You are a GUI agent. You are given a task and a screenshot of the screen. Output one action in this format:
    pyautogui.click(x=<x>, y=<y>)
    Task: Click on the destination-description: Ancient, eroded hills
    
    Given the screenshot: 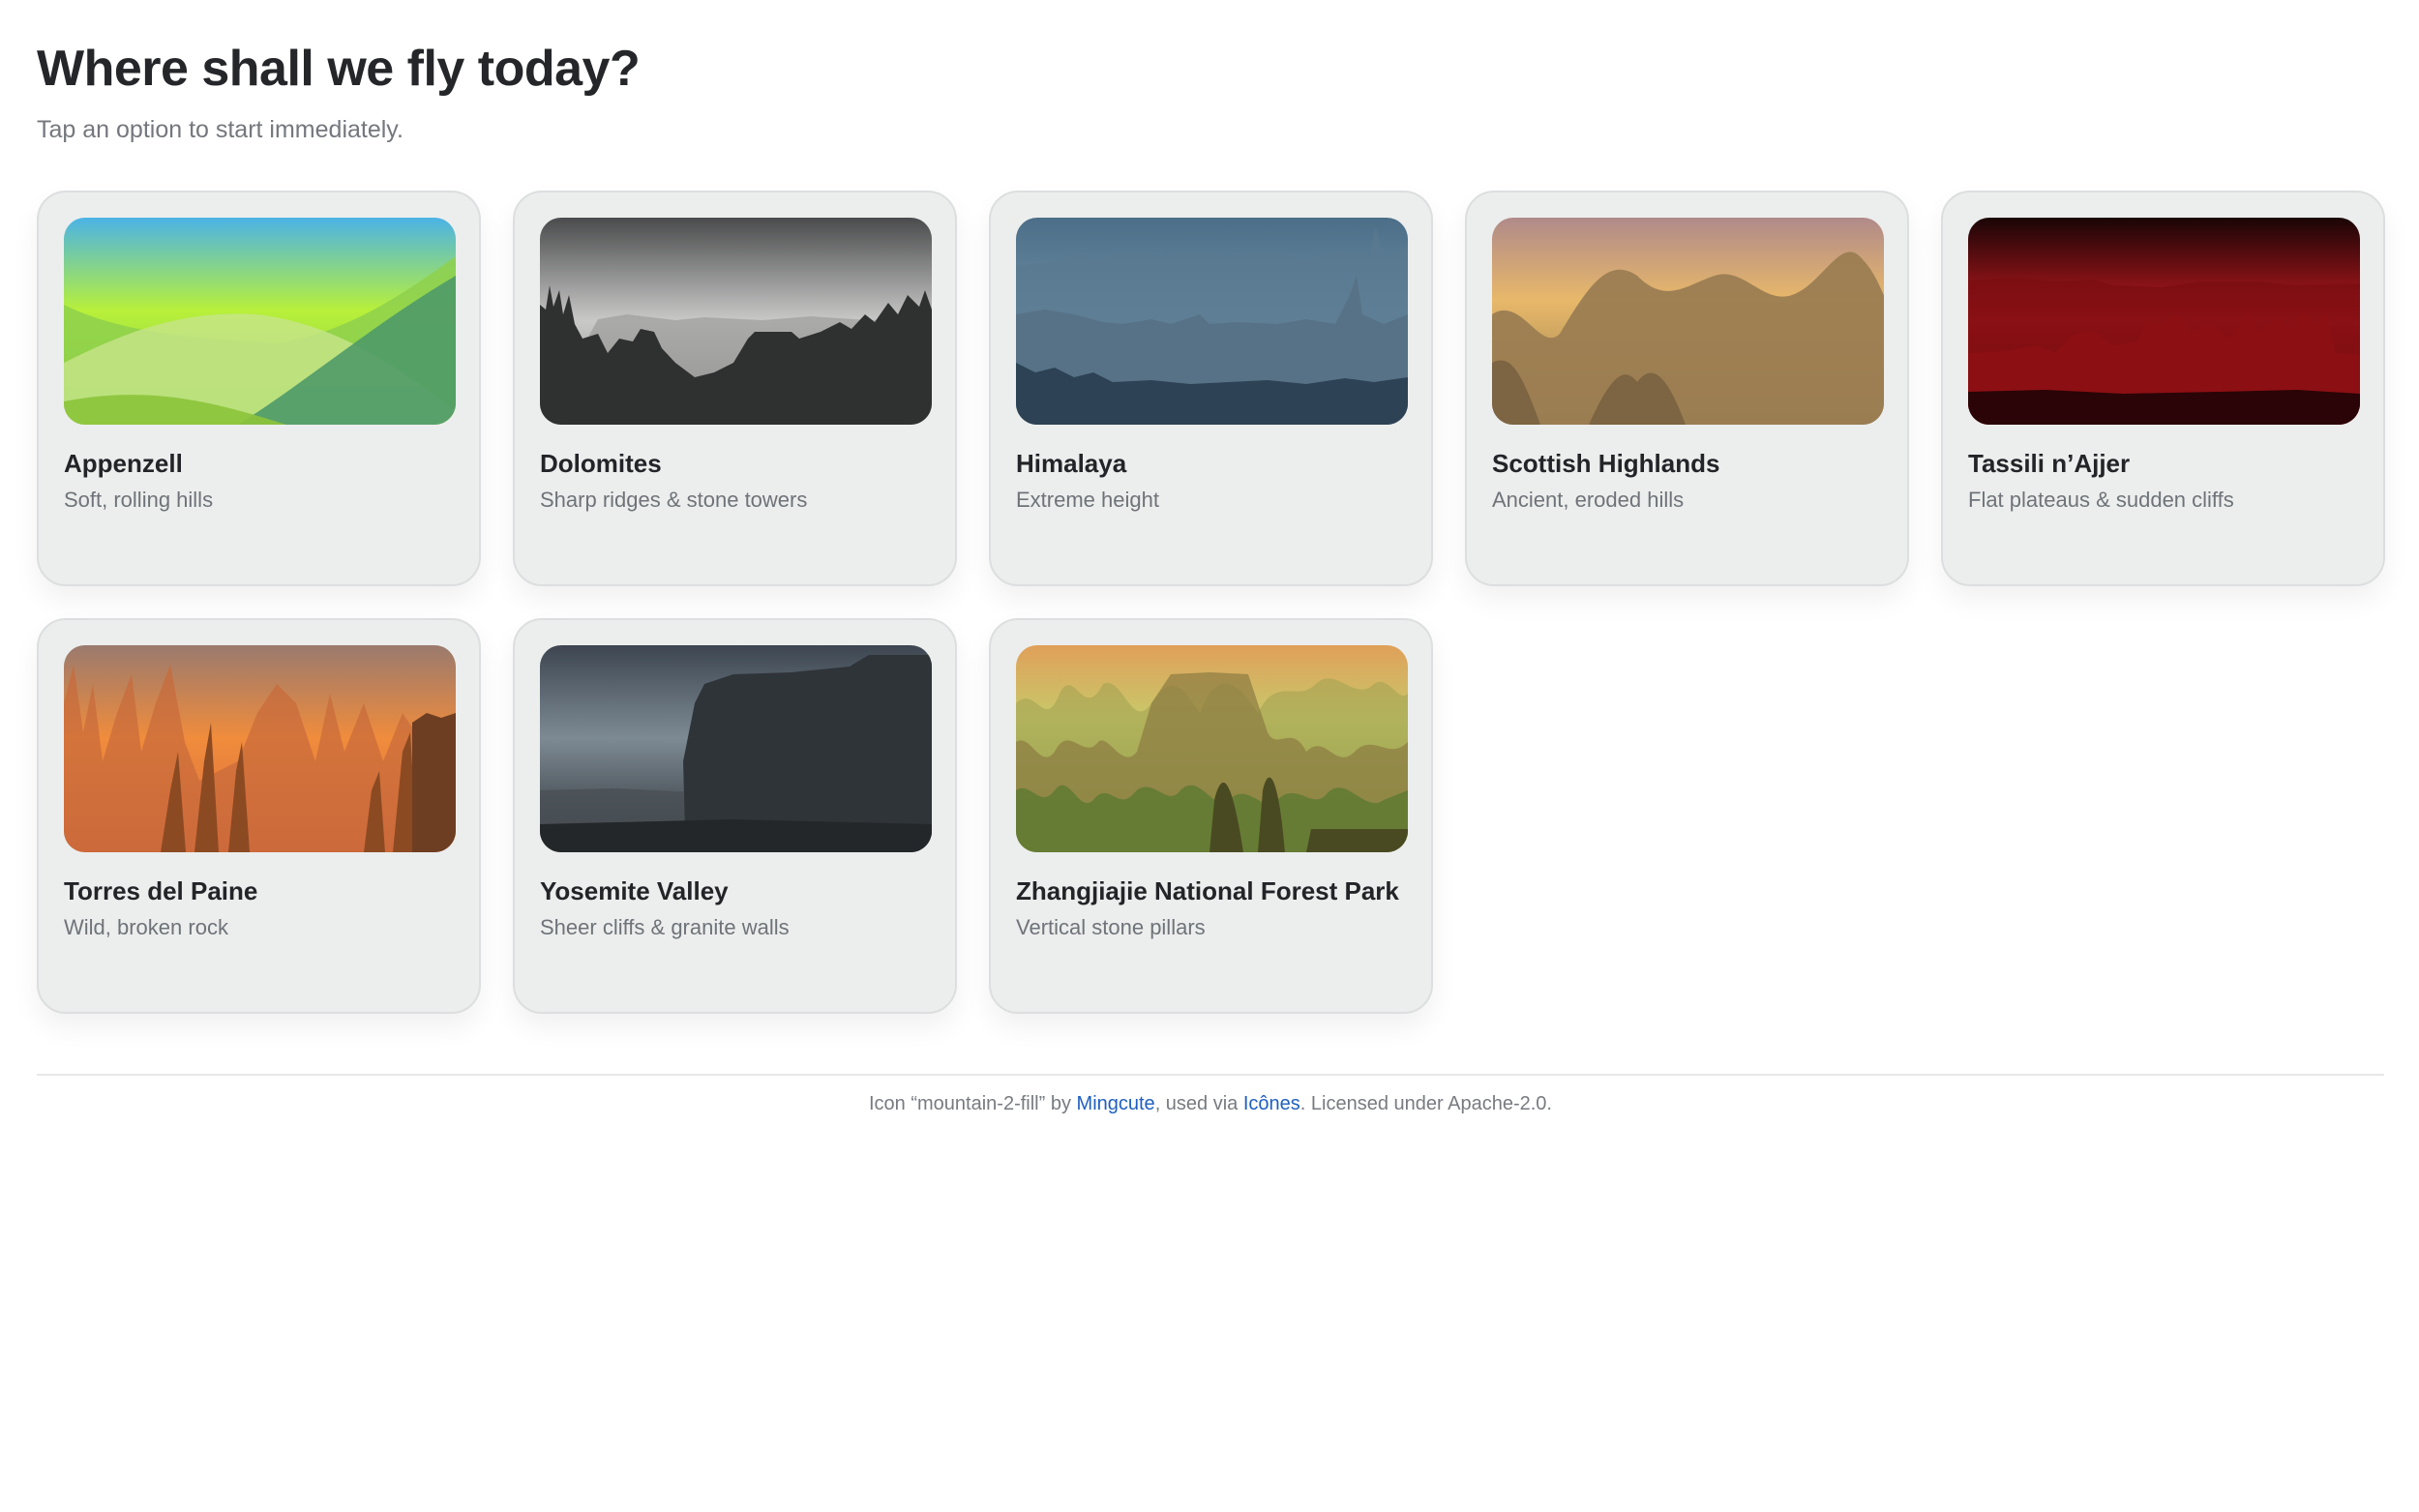 What is the action you would take?
    pyautogui.click(x=1588, y=500)
    